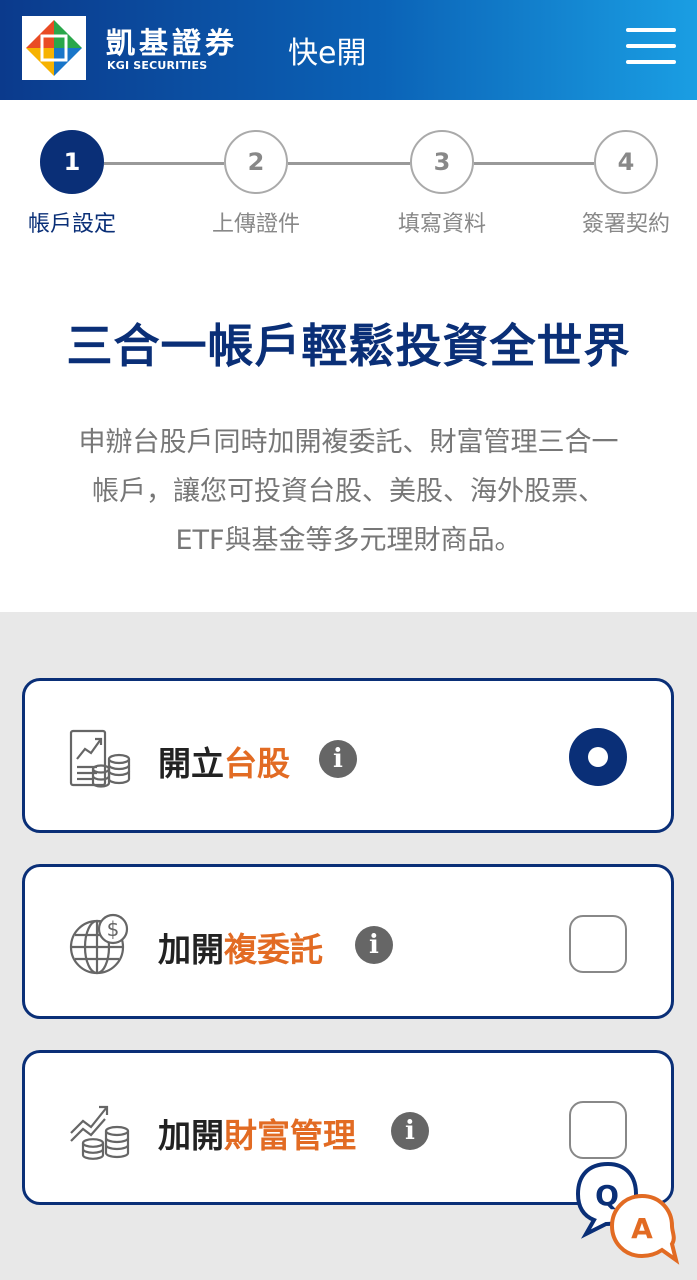 This screenshot has width=697, height=1280. Describe the element at coordinates (172, 43) in the screenshot. I see `brand-name-cn: 凱基證券` at that location.